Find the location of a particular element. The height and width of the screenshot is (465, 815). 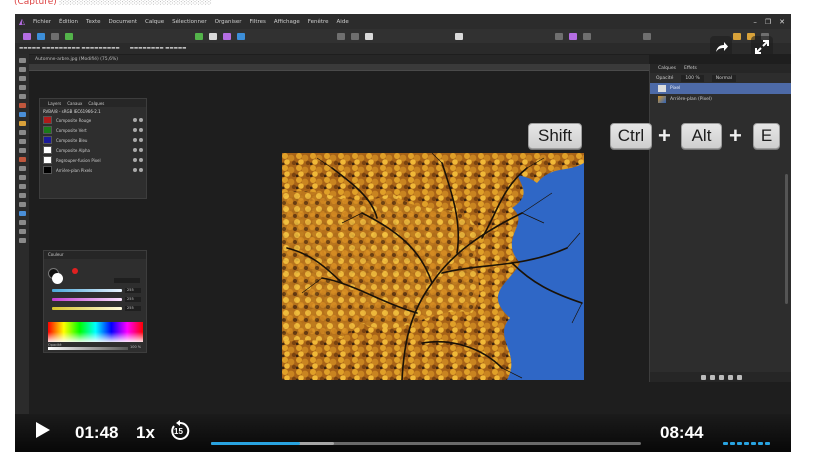

primary-color-icon is located at coordinates (75, 271).